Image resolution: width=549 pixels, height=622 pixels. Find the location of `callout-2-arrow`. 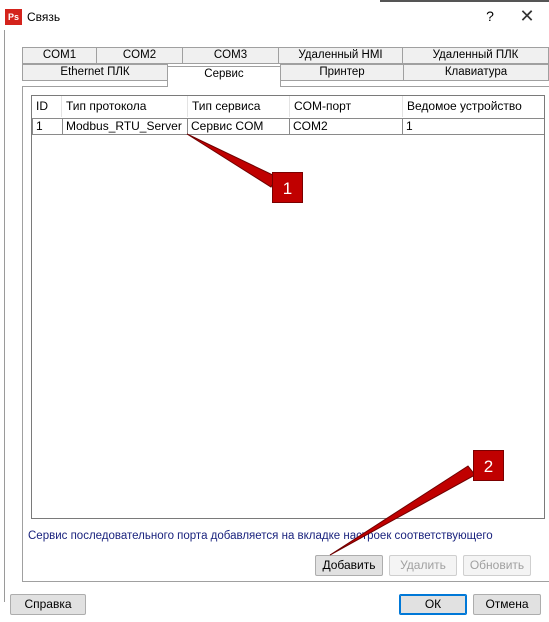

callout-2-arrow is located at coordinates (402, 510).